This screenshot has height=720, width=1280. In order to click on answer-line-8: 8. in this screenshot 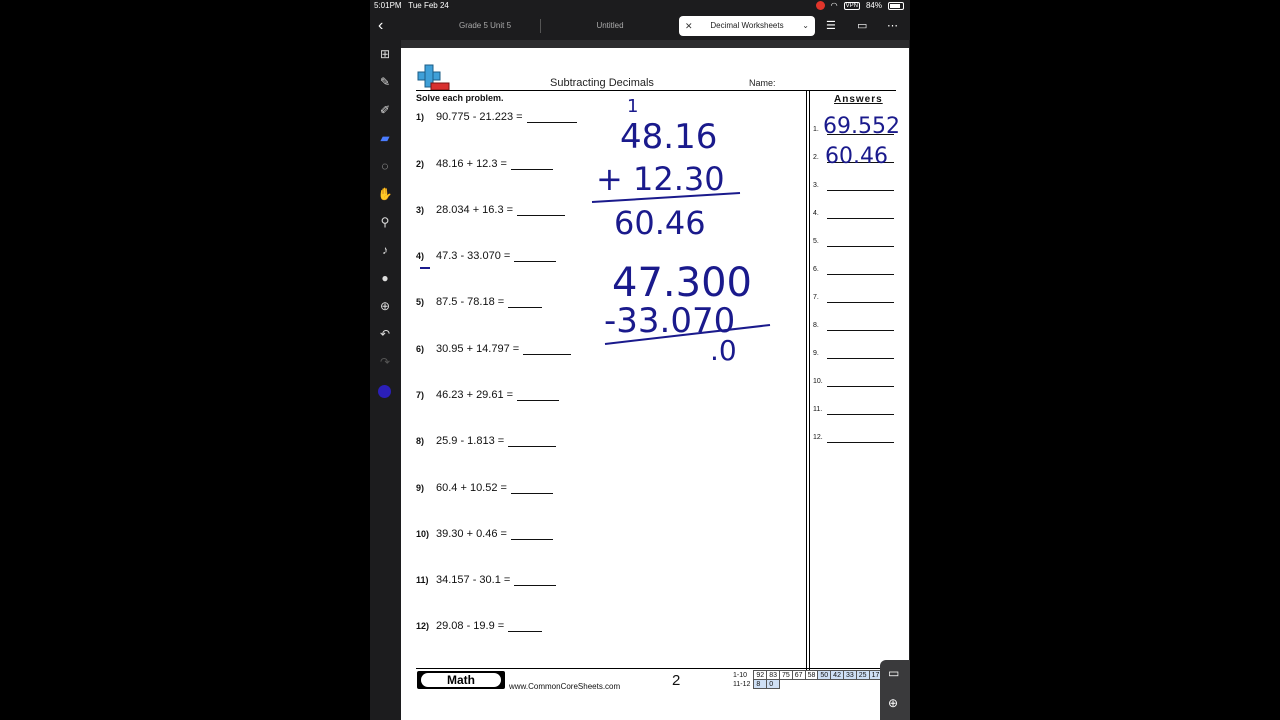, I will do `click(853, 326)`.